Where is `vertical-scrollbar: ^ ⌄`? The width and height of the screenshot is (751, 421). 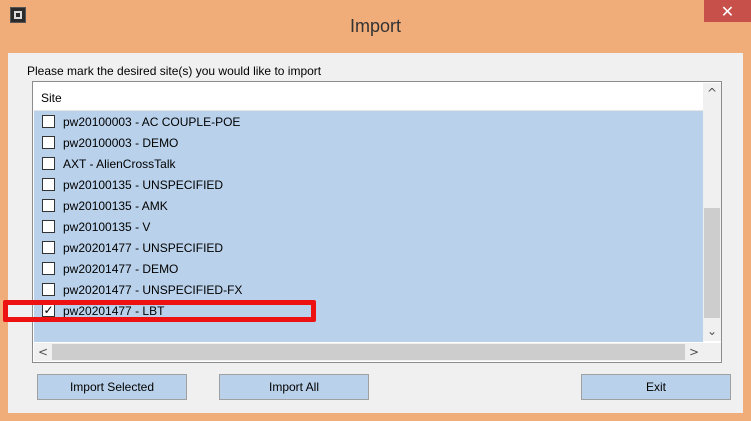 vertical-scrollbar: ^ ⌄ is located at coordinates (712, 212).